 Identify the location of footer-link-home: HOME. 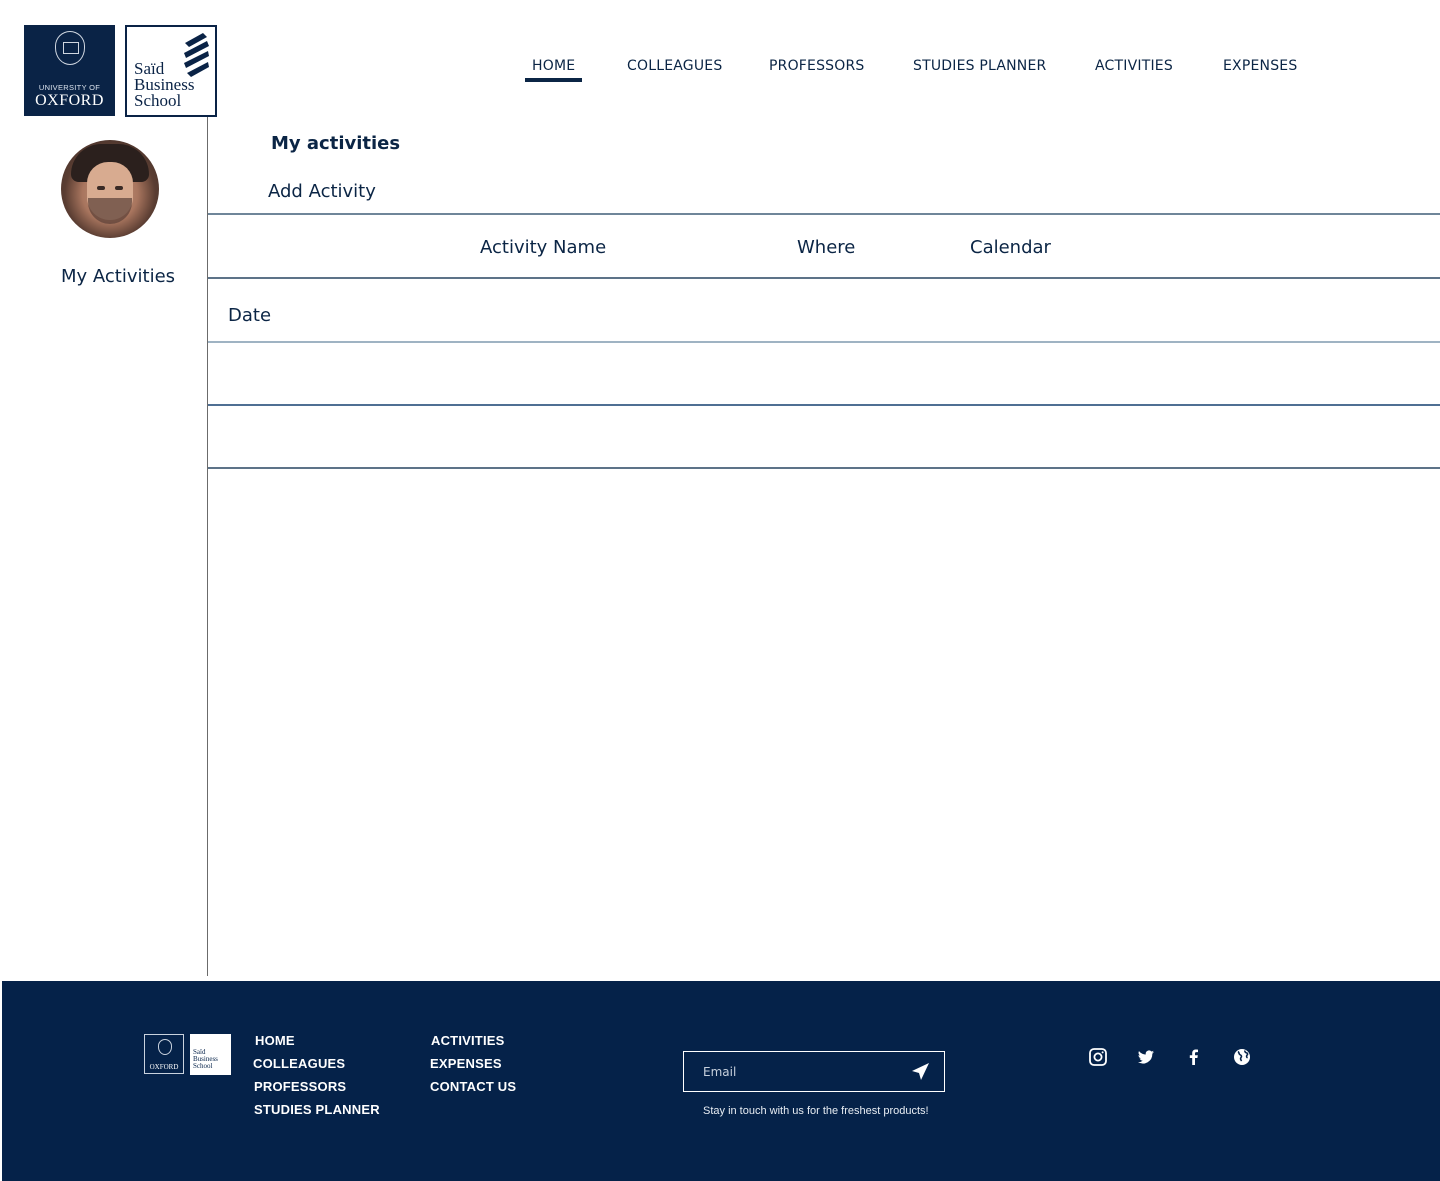
(275, 1040).